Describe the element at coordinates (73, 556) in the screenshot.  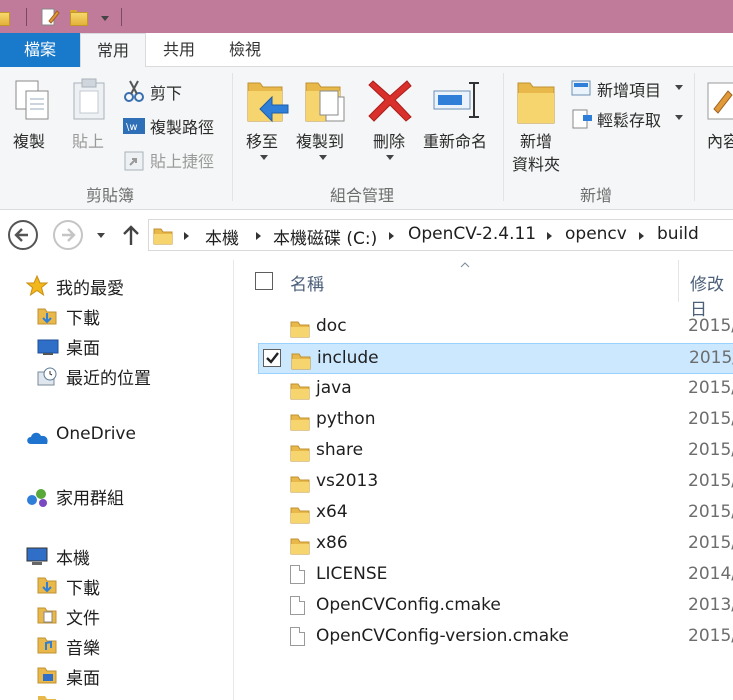
I see `nav-this-pc: 本機` at that location.